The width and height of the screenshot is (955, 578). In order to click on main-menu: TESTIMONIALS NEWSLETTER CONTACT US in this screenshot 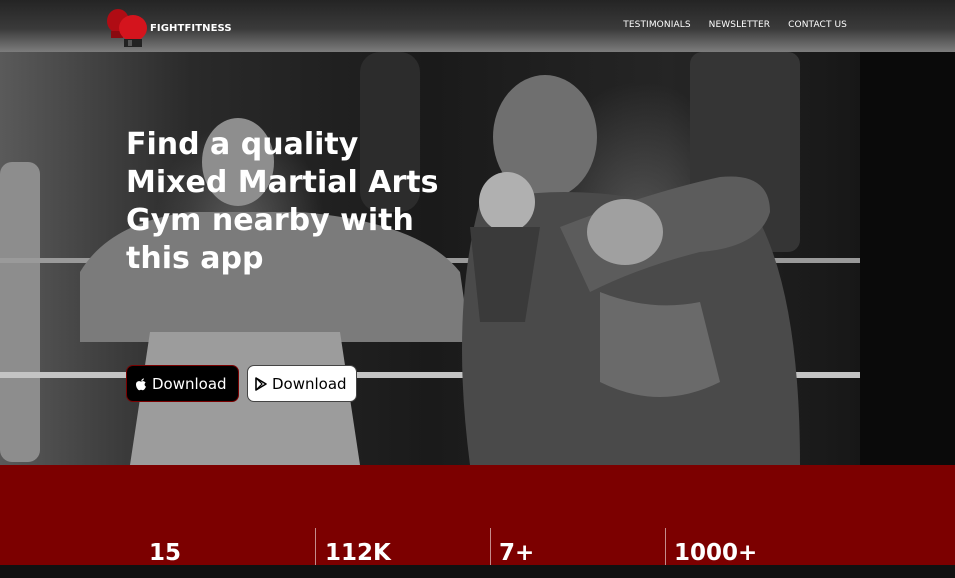, I will do `click(735, 25)`.